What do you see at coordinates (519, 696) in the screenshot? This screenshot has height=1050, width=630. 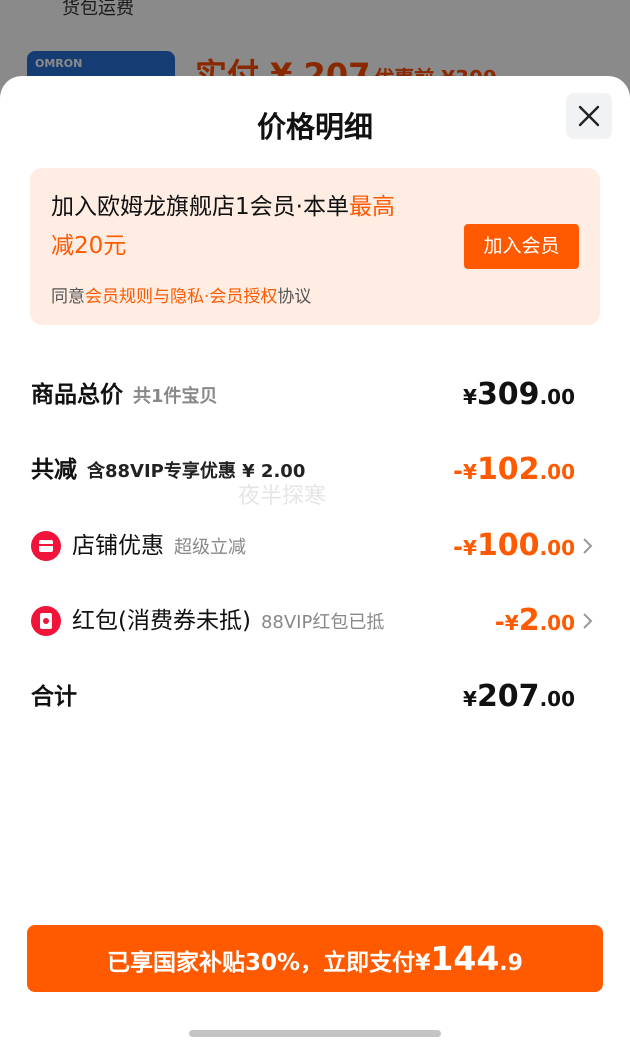 I see `sum-value: ¥207.00` at bounding box center [519, 696].